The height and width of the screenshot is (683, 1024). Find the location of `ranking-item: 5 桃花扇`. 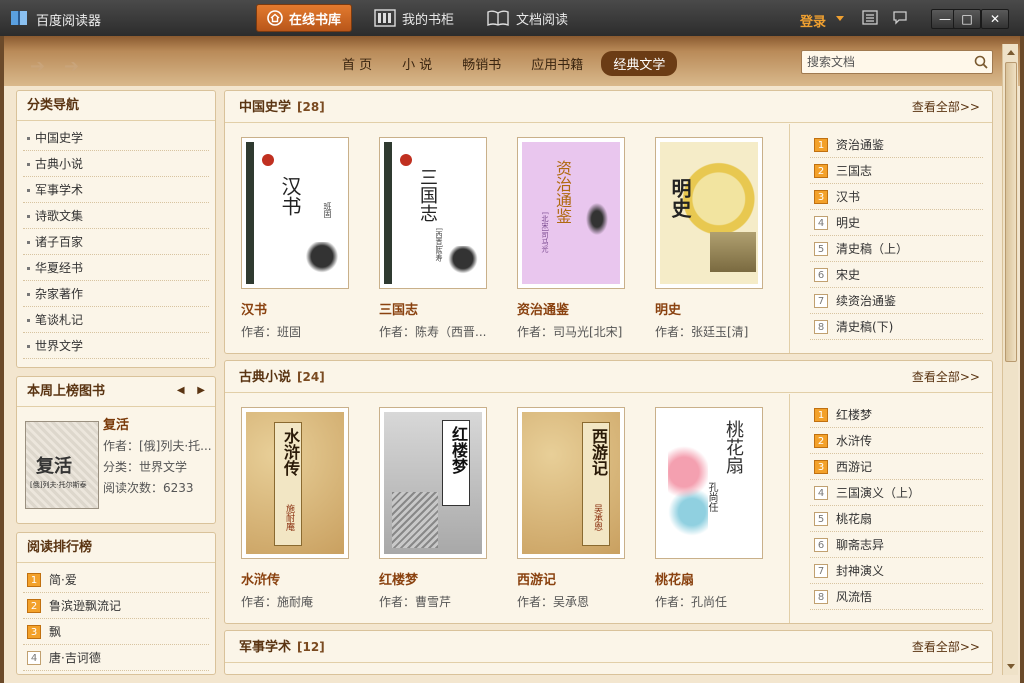

ranking-item: 5 桃花扇 is located at coordinates (896, 519).